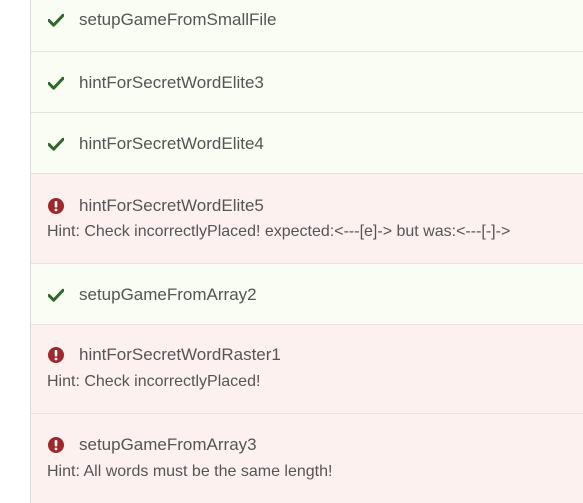 The height and width of the screenshot is (503, 583). Describe the element at coordinates (154, 381) in the screenshot. I see `test-hint: Hint: Check incorrectlyPlaced!` at that location.